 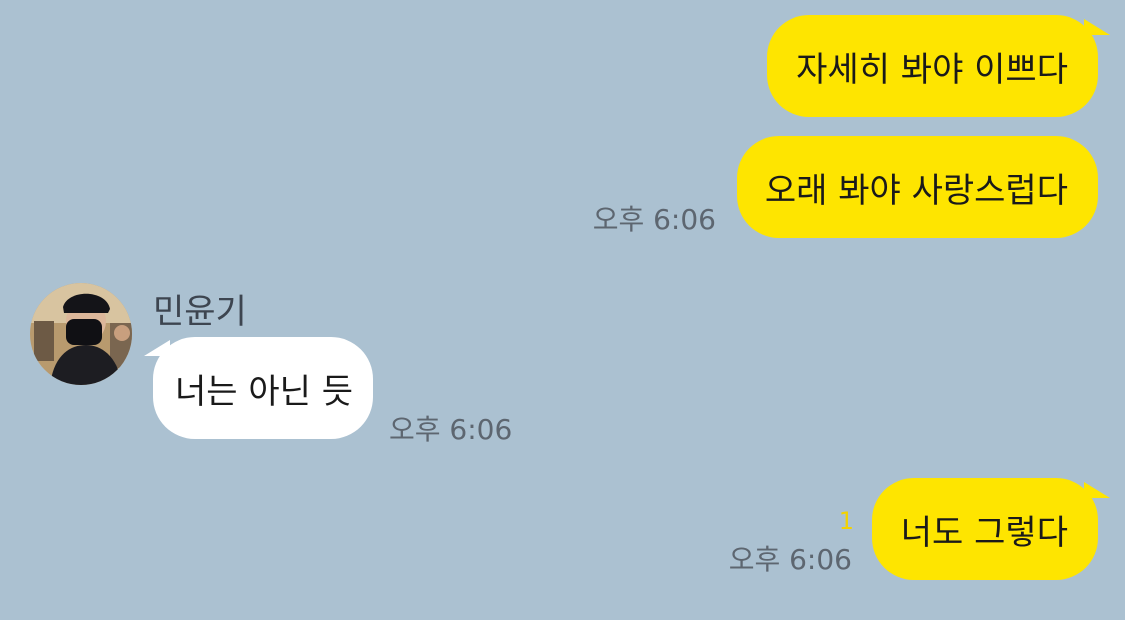 I want to click on profile-avatar, so click(x=81, y=334).